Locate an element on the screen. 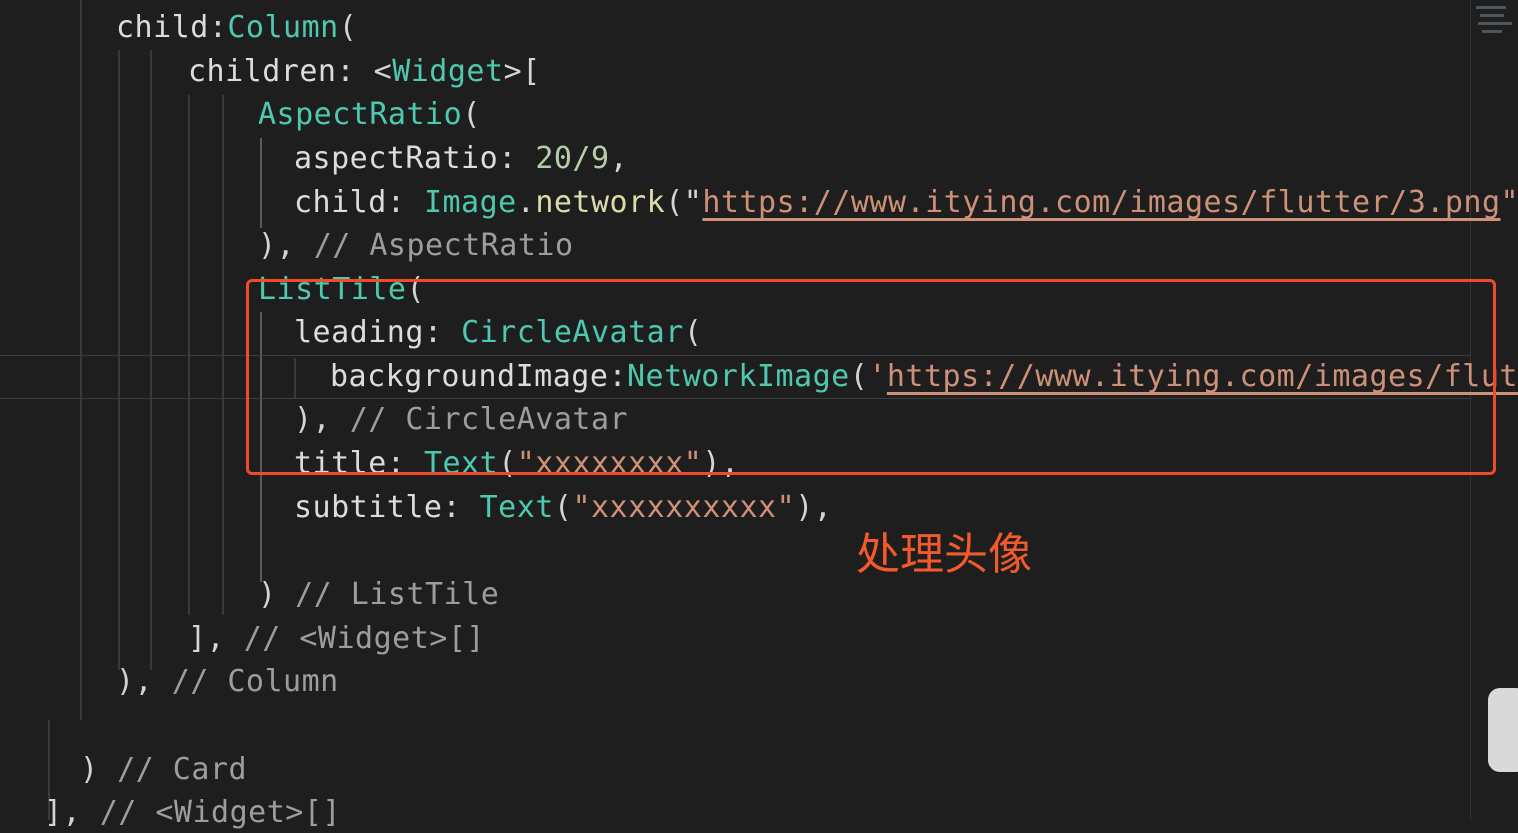  code-line: child:Column( is located at coordinates (236, 28).